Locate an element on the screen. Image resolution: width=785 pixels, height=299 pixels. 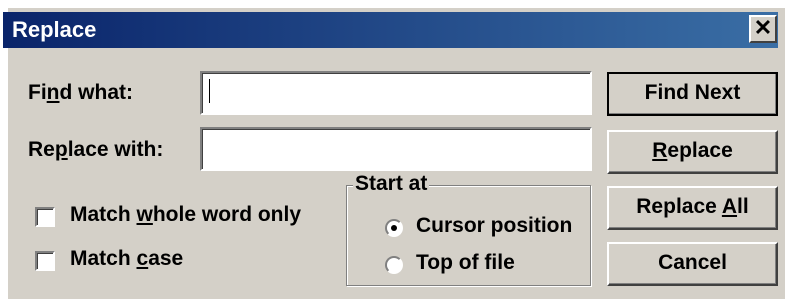
start-at-legend: Start at is located at coordinates (391, 184).